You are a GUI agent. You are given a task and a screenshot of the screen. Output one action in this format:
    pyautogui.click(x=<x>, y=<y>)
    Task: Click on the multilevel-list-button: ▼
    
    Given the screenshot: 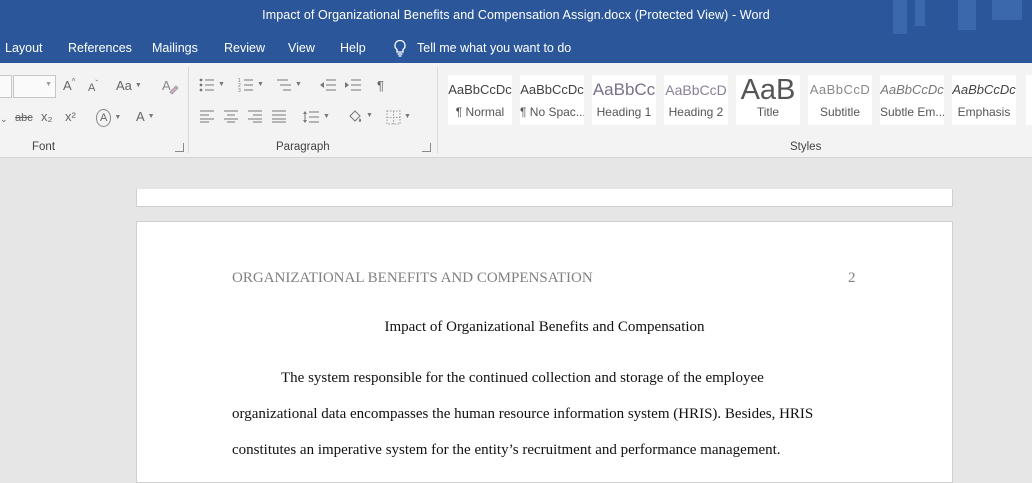 What is the action you would take?
    pyautogui.click(x=289, y=85)
    